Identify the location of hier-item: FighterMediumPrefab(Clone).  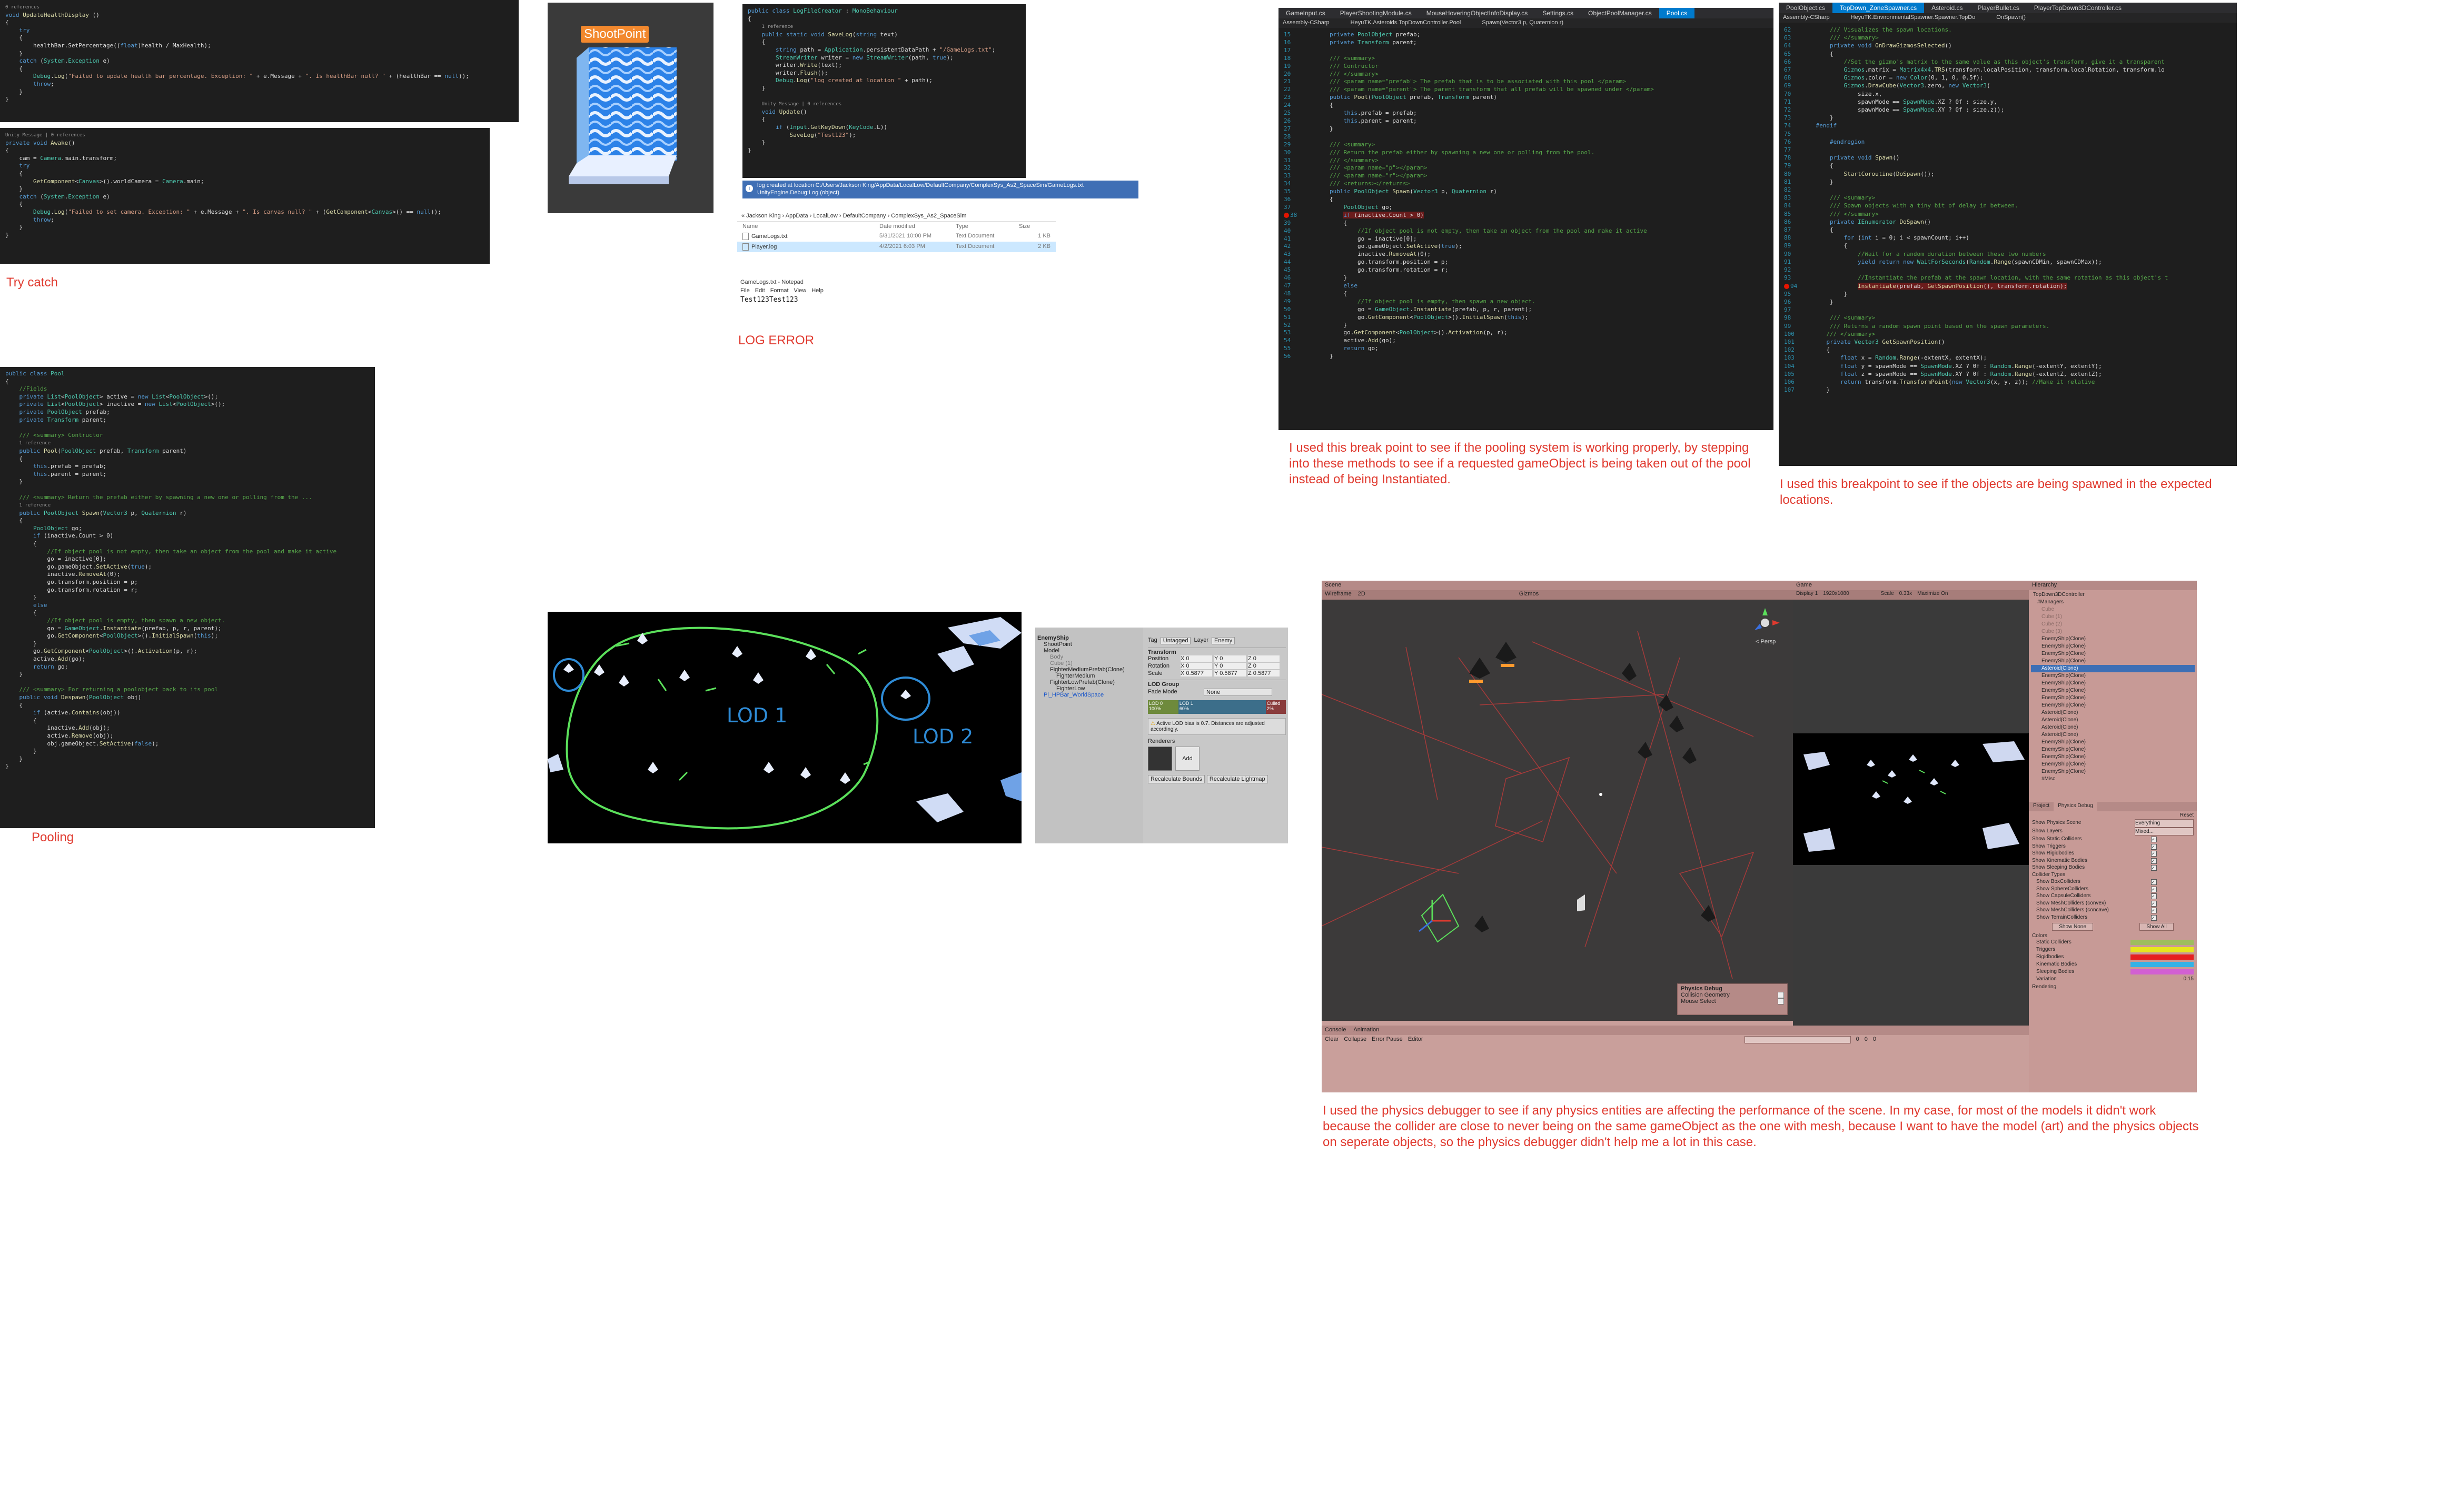
(1089, 670).